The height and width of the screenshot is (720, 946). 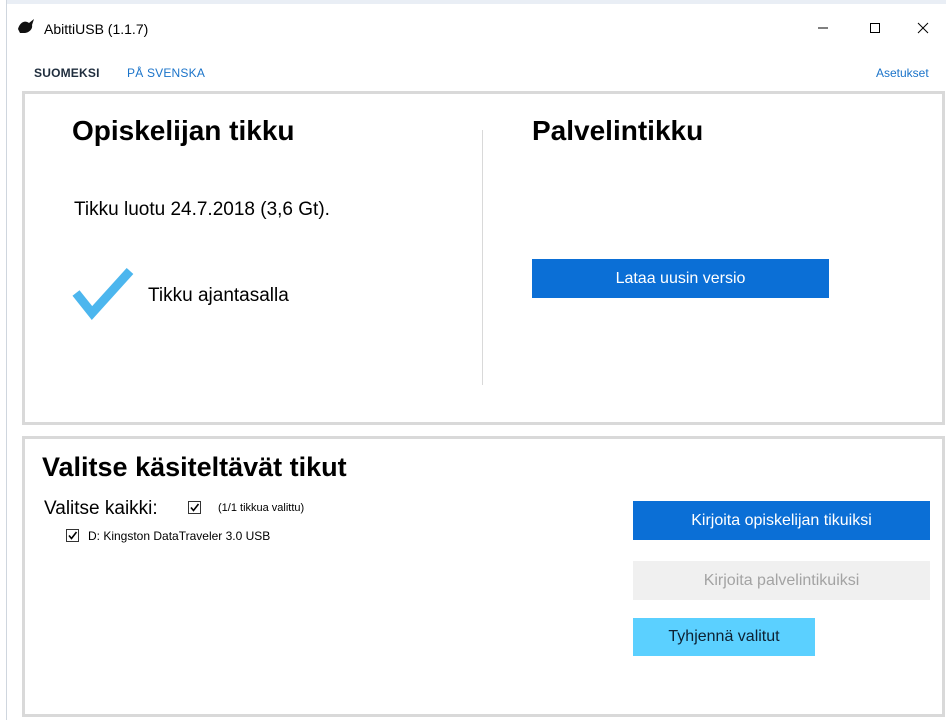 What do you see at coordinates (3, 360) in the screenshot?
I see `window-left-edge` at bounding box center [3, 360].